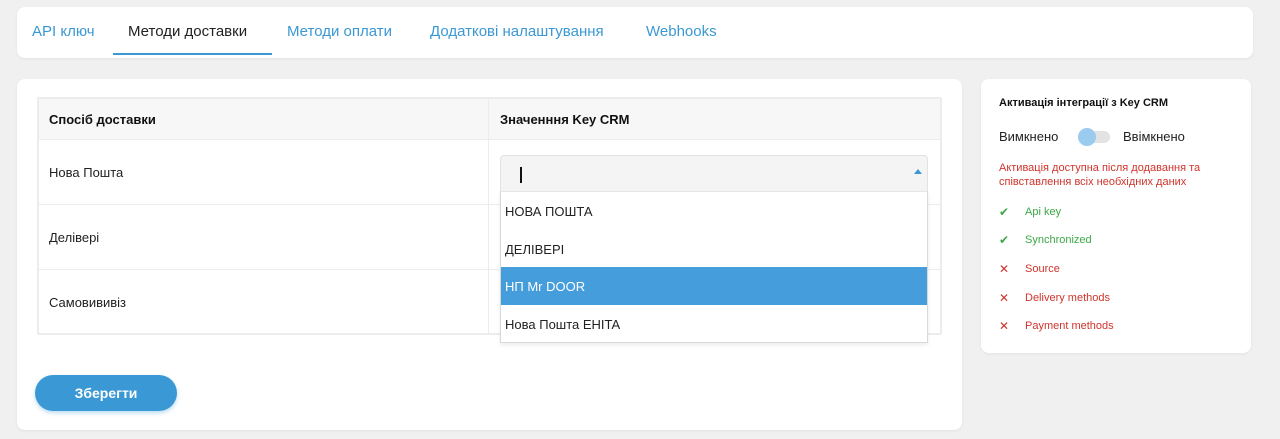 The height and width of the screenshot is (439, 1280). Describe the element at coordinates (1084, 103) in the screenshot. I see `integration-title: Активація інтеграції з Key CRM` at that location.